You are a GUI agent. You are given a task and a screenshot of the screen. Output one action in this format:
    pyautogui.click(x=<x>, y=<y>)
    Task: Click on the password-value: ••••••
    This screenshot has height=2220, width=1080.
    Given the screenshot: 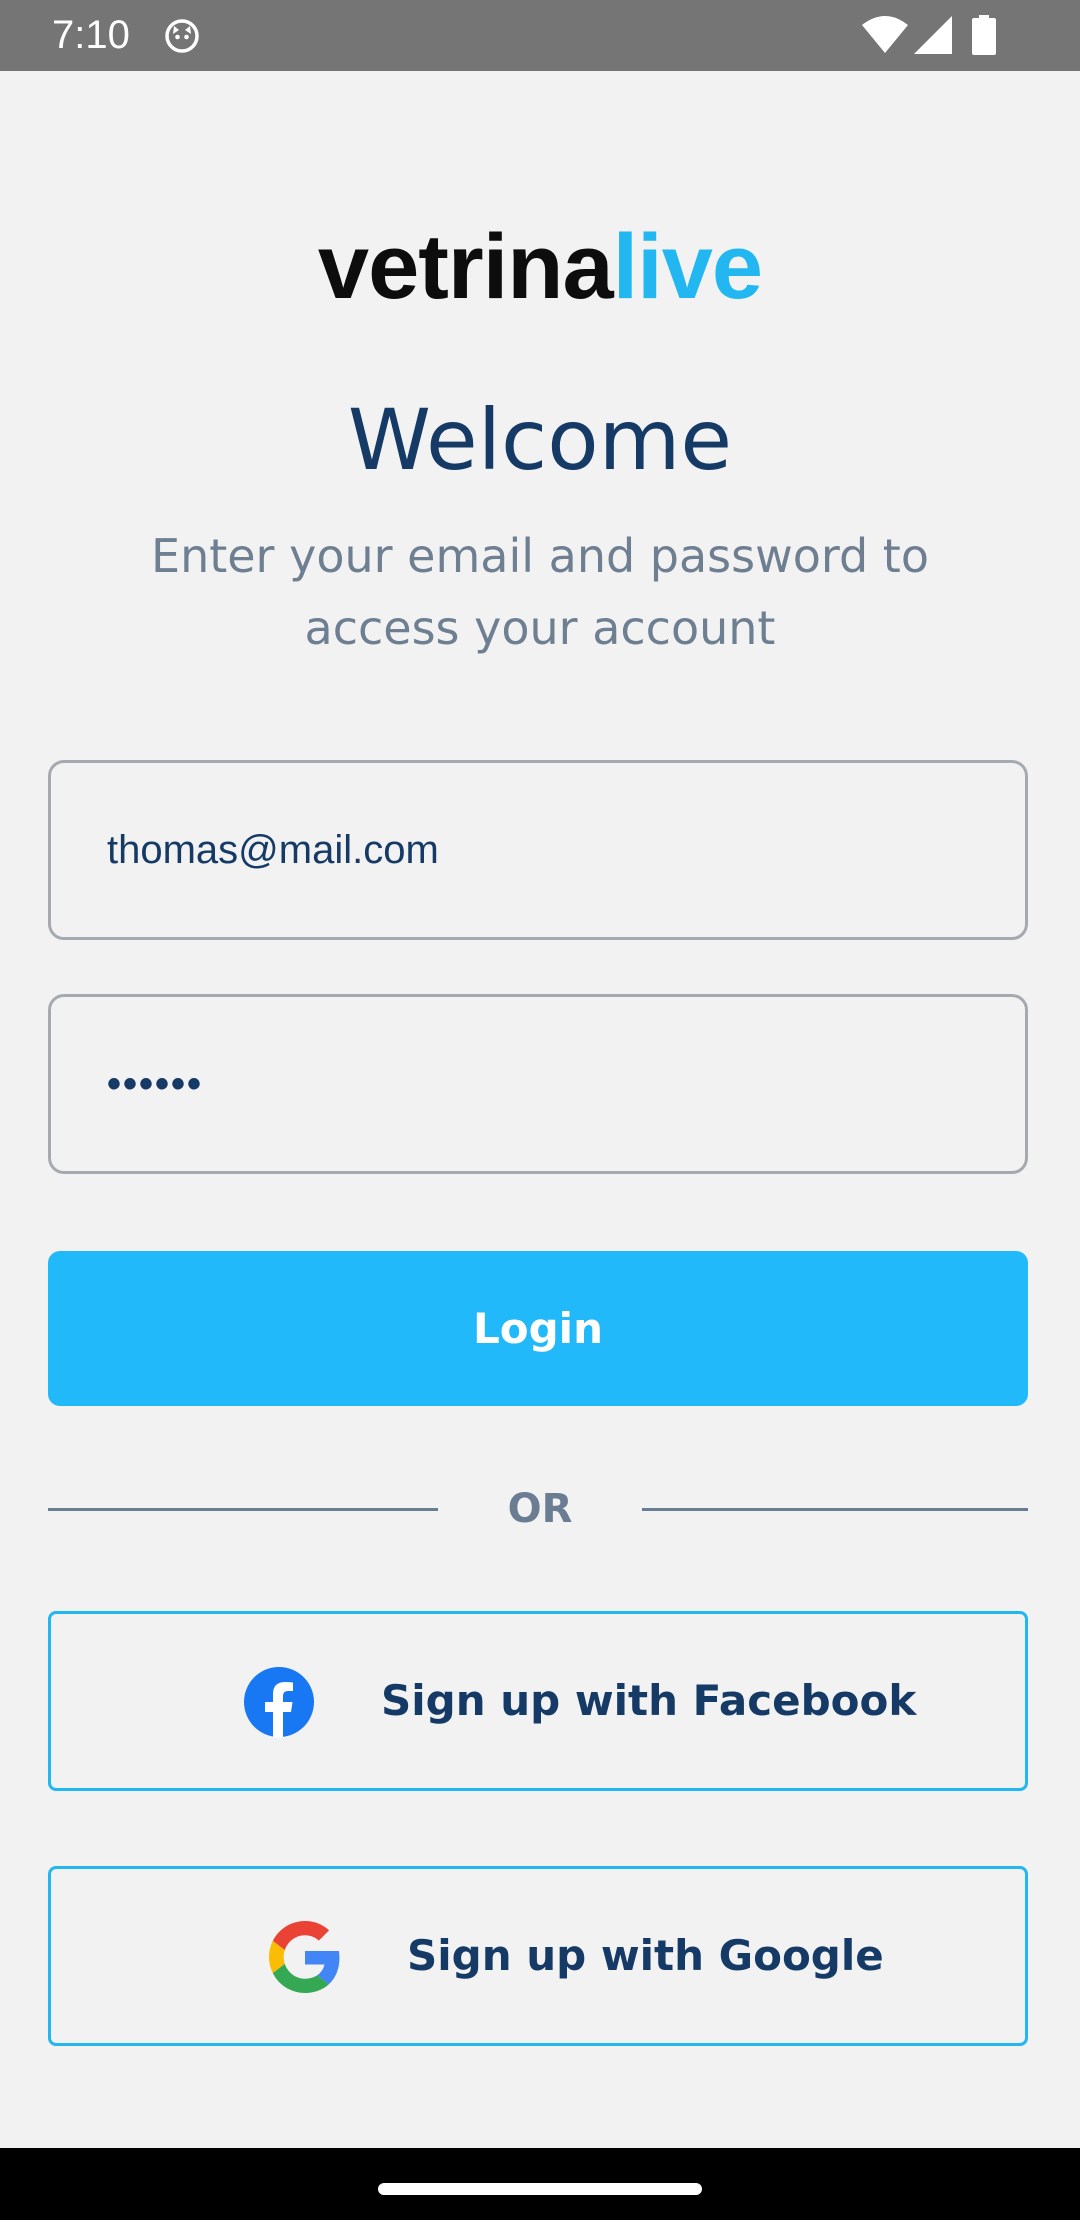 What is the action you would take?
    pyautogui.click(x=155, y=1084)
    